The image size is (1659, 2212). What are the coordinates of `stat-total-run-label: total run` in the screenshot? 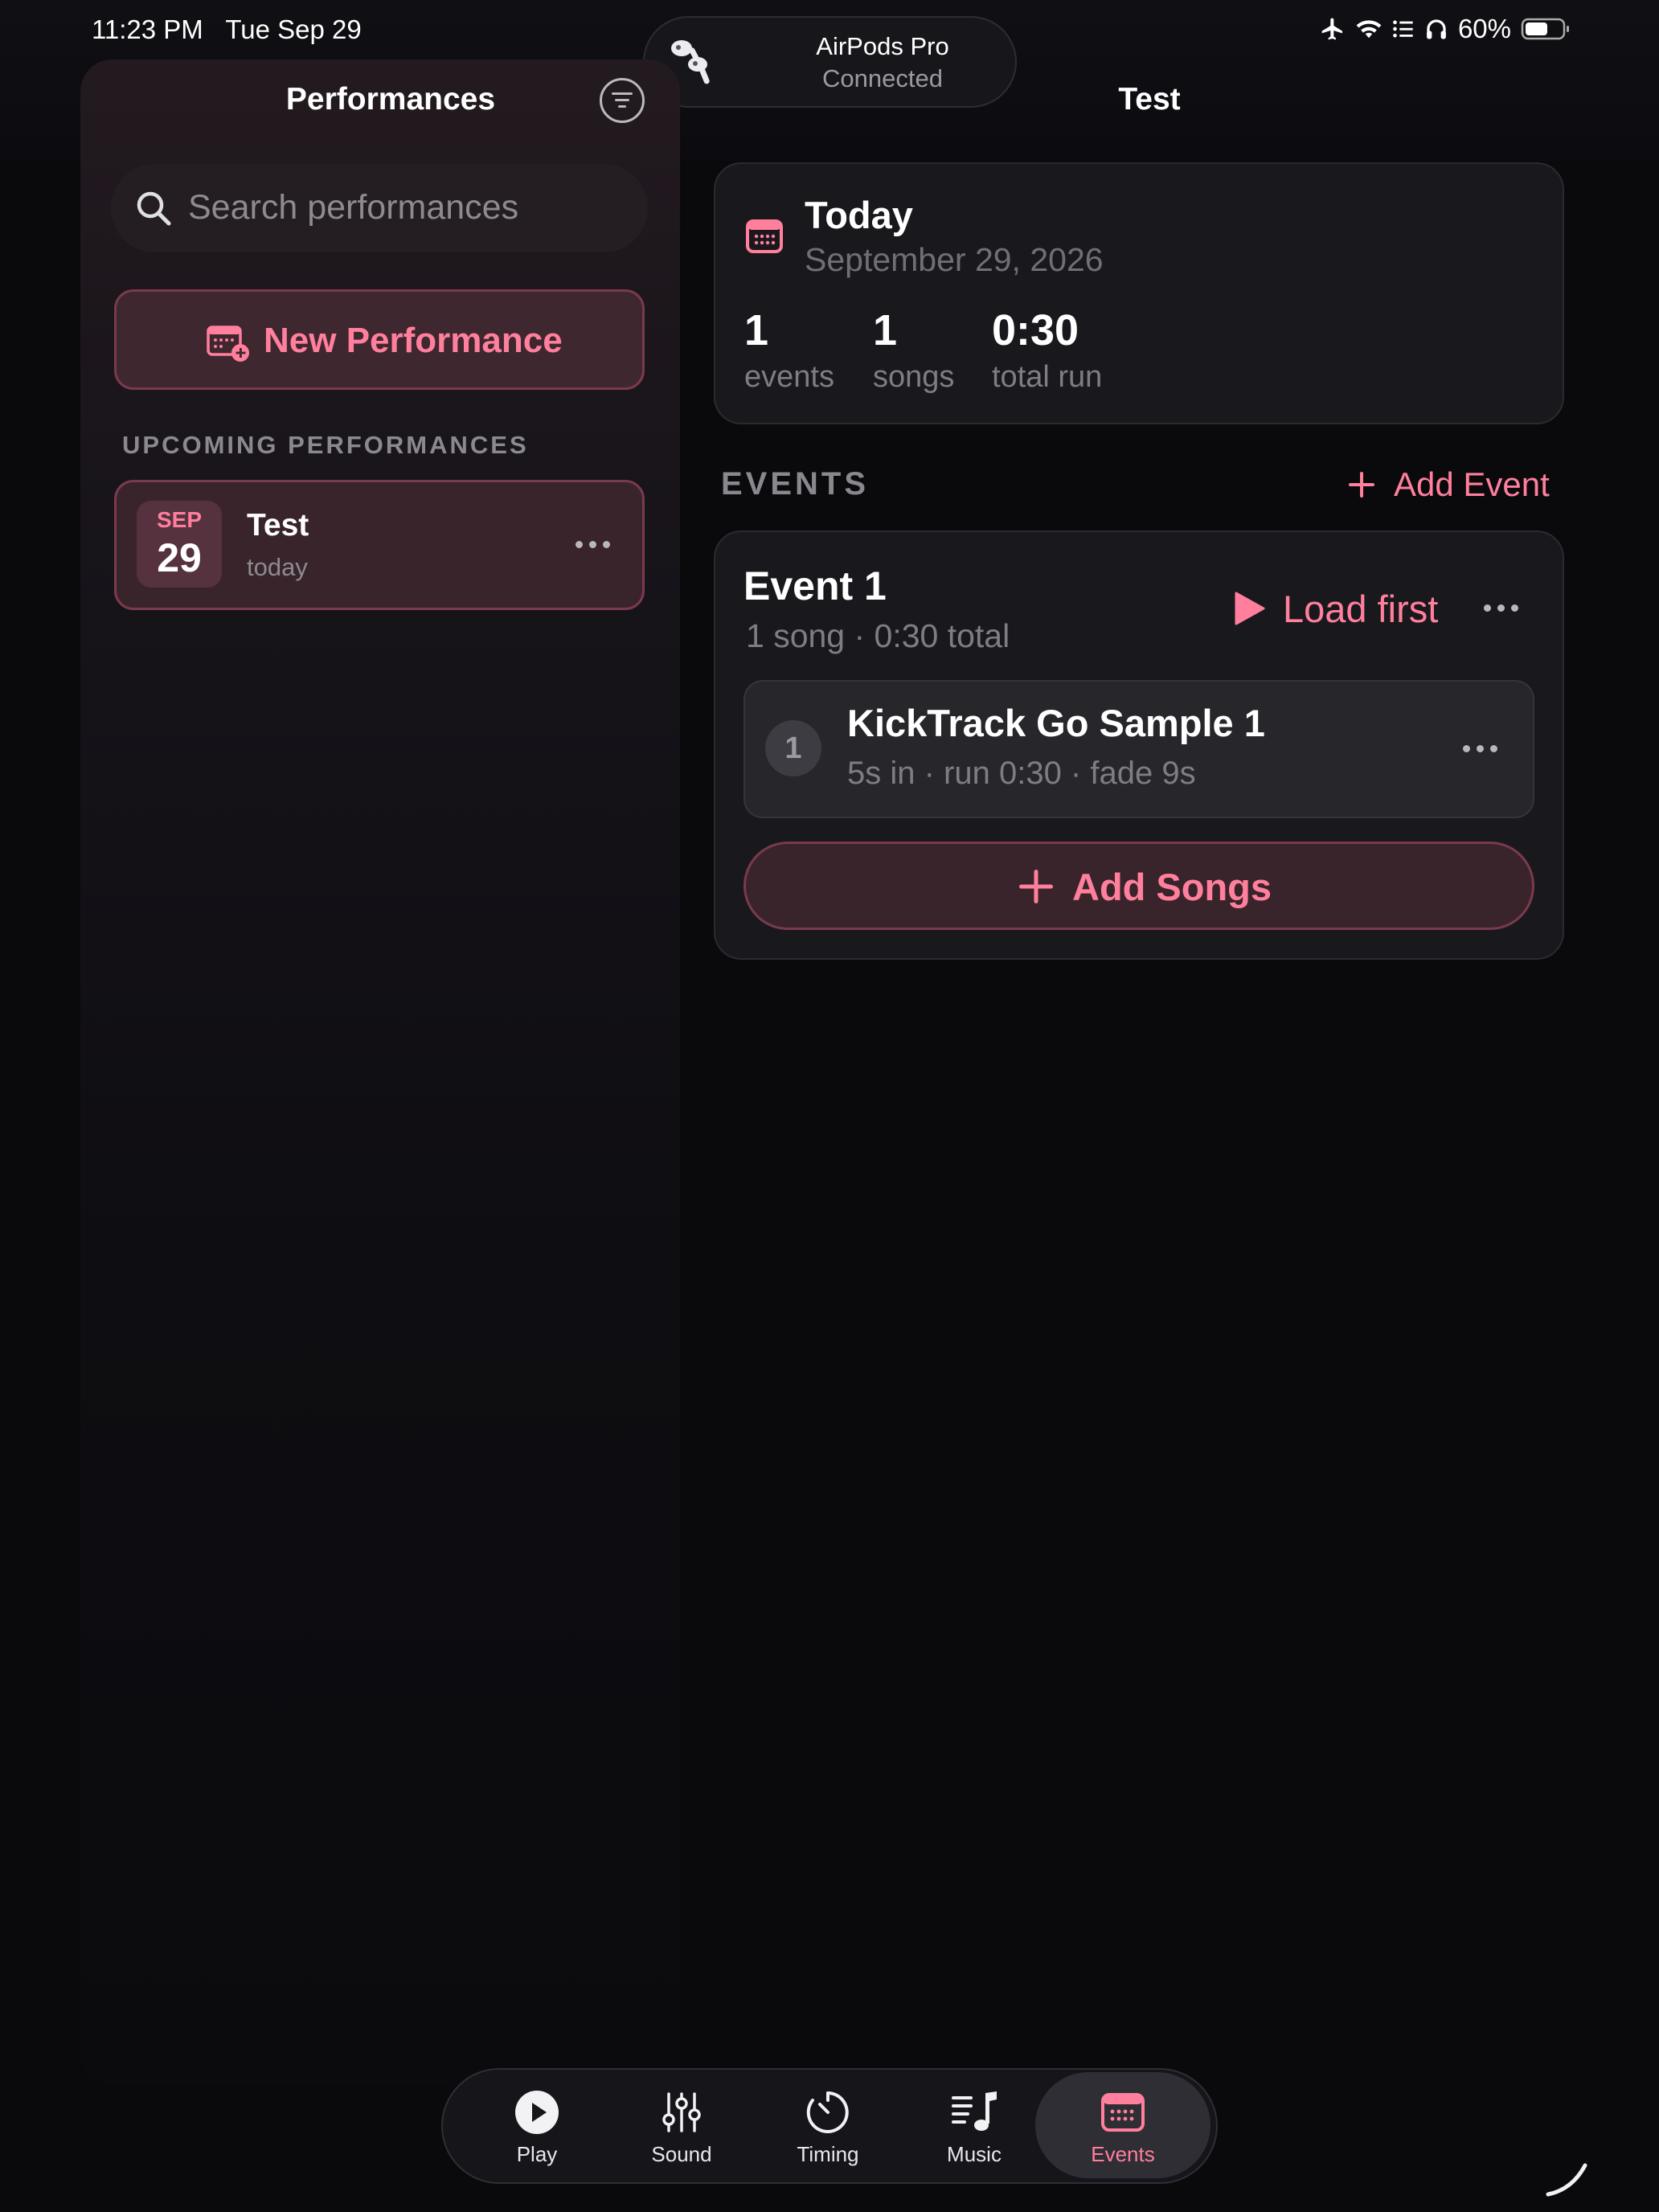 It's located at (1047, 377).